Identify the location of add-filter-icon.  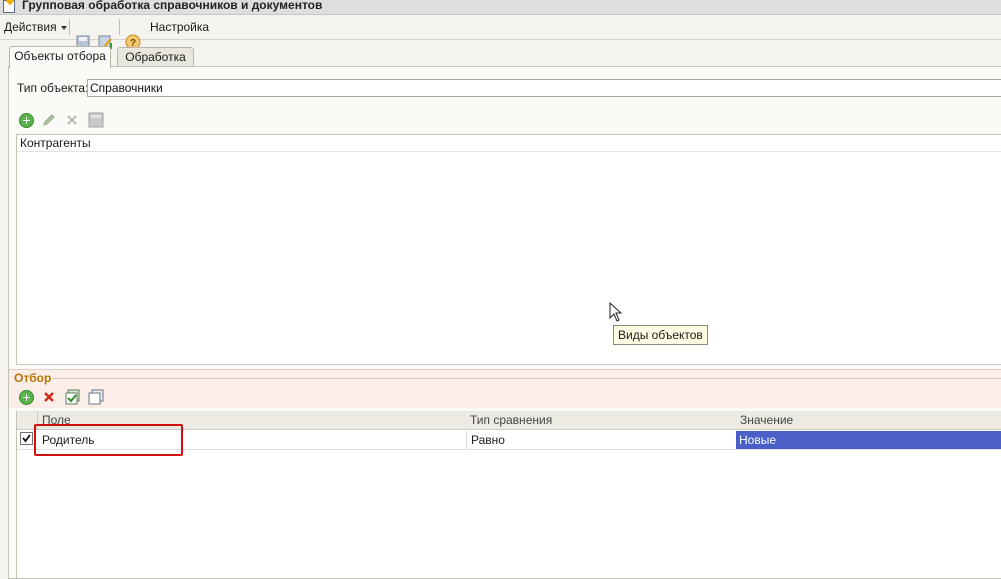
(26, 397).